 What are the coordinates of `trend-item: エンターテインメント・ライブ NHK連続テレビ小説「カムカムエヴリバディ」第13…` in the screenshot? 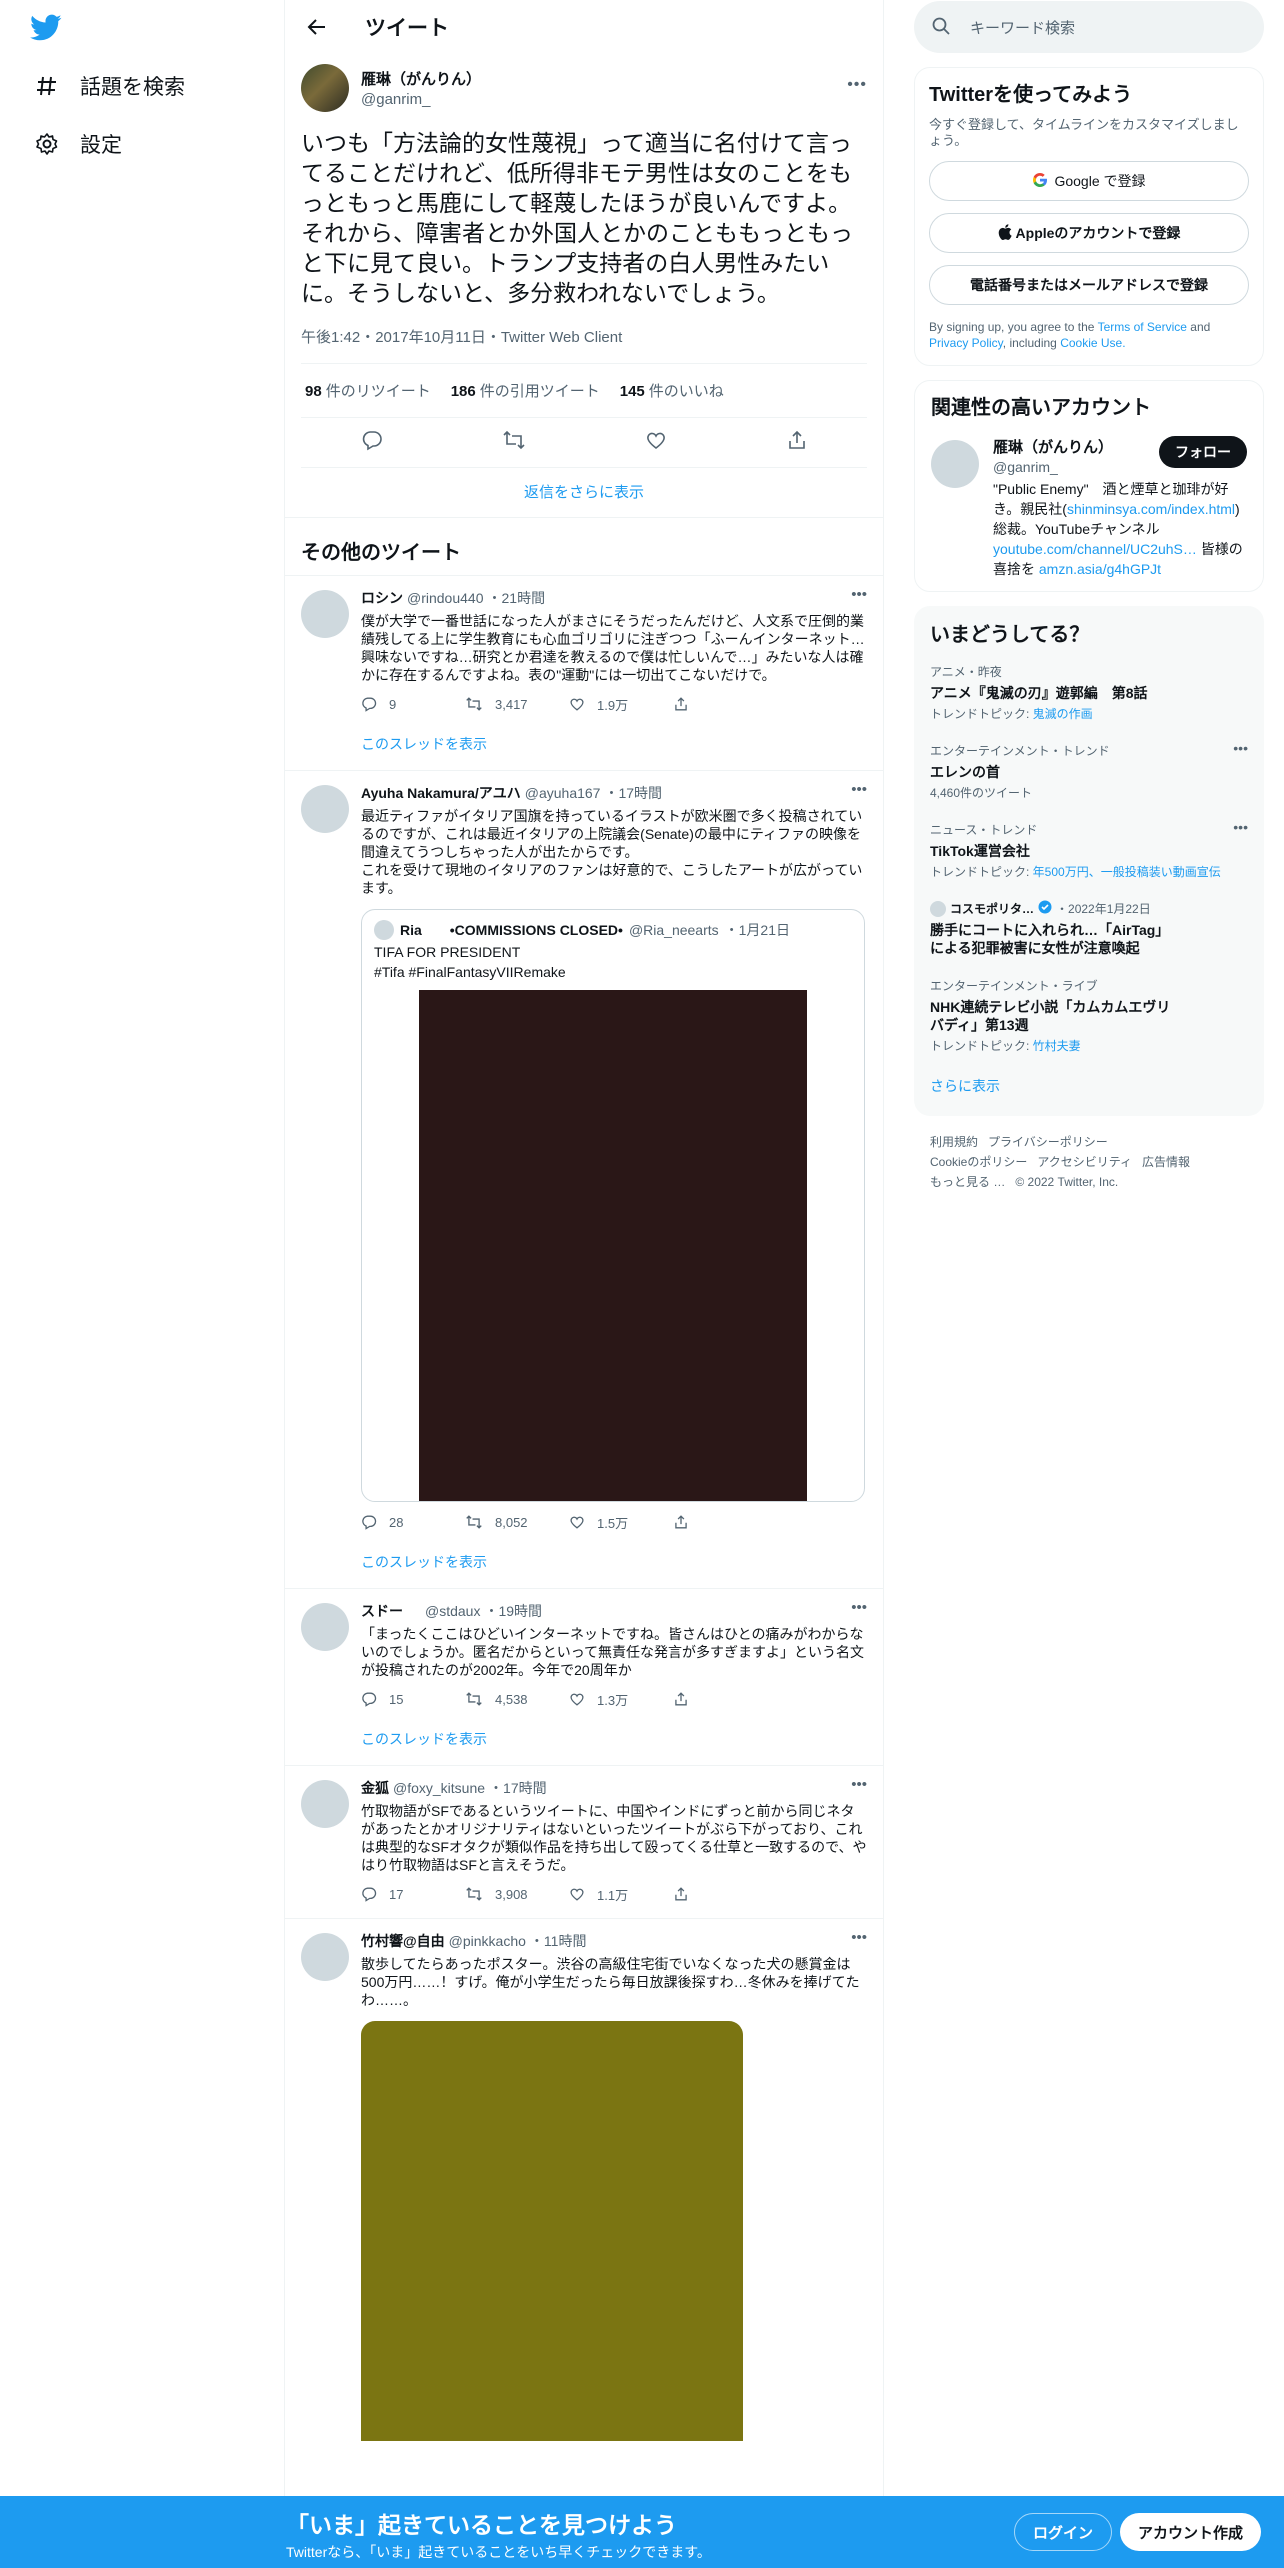 It's located at (1089, 1015).